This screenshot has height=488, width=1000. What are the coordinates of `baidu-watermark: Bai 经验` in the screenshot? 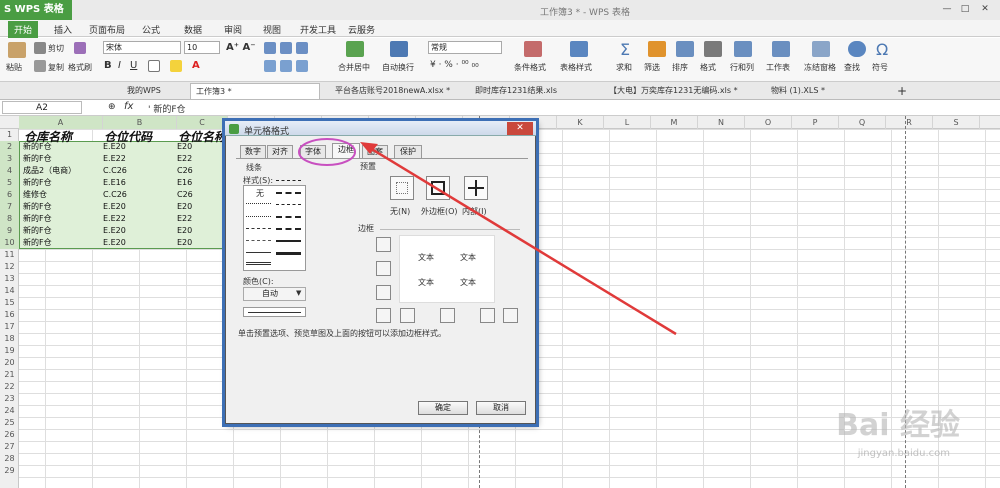 It's located at (898, 425).